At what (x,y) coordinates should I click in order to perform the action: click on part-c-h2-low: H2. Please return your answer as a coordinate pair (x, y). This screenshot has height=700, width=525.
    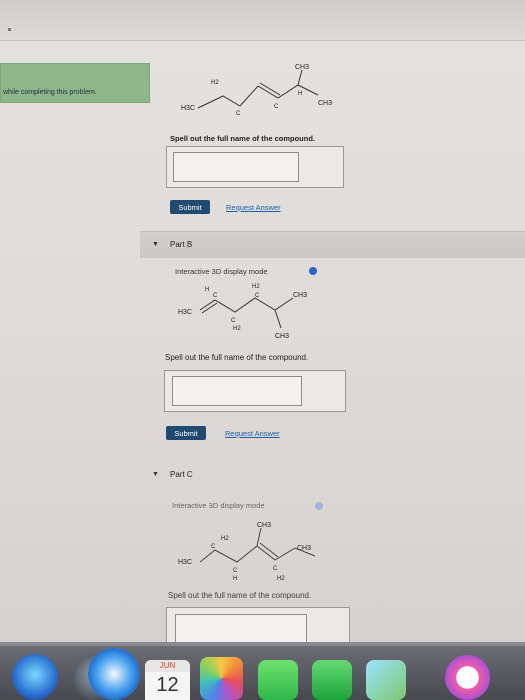
    Looking at the image, I should click on (281, 579).